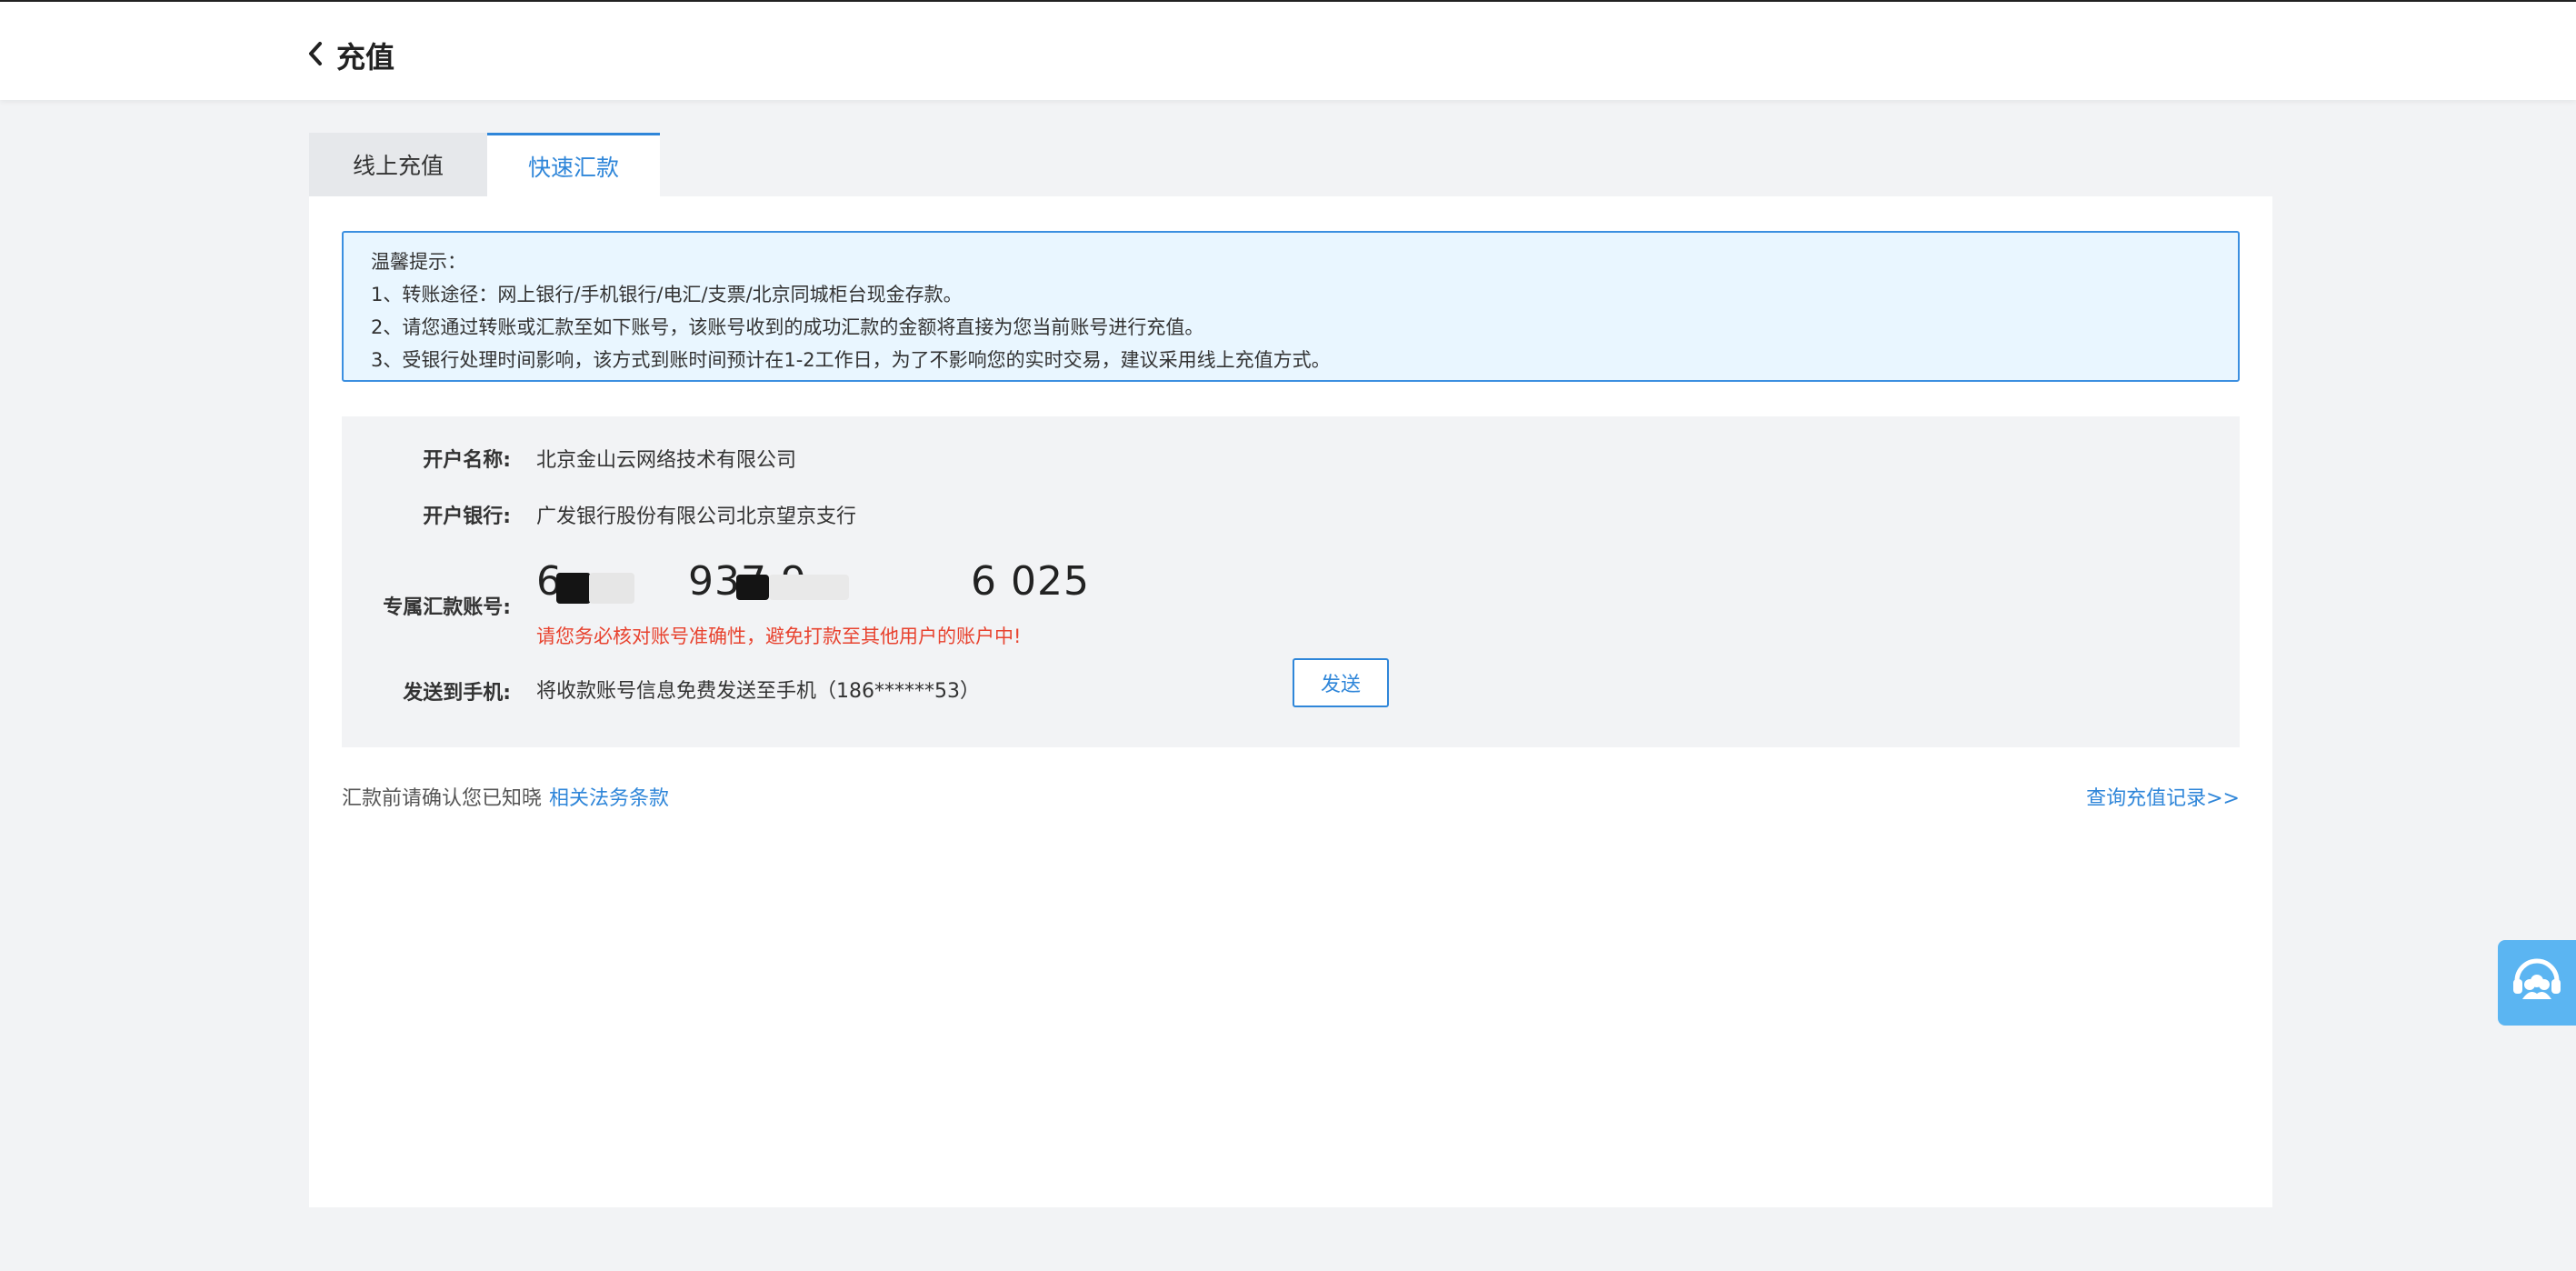 This screenshot has width=2576, height=1271. What do you see at coordinates (1288, 50) in the screenshot?
I see `top-bar: 充值` at bounding box center [1288, 50].